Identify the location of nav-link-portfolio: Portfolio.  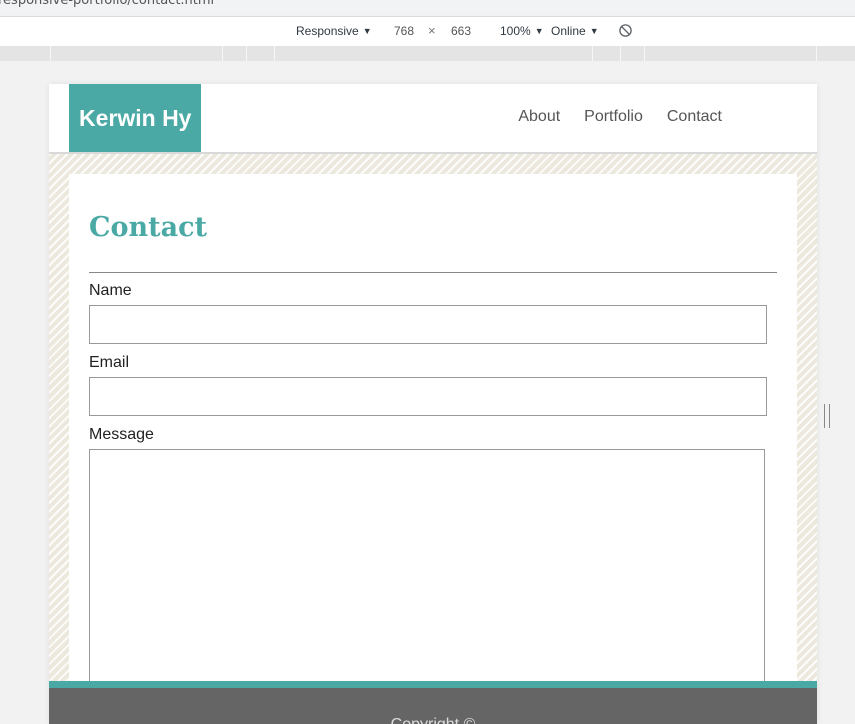
(613, 117).